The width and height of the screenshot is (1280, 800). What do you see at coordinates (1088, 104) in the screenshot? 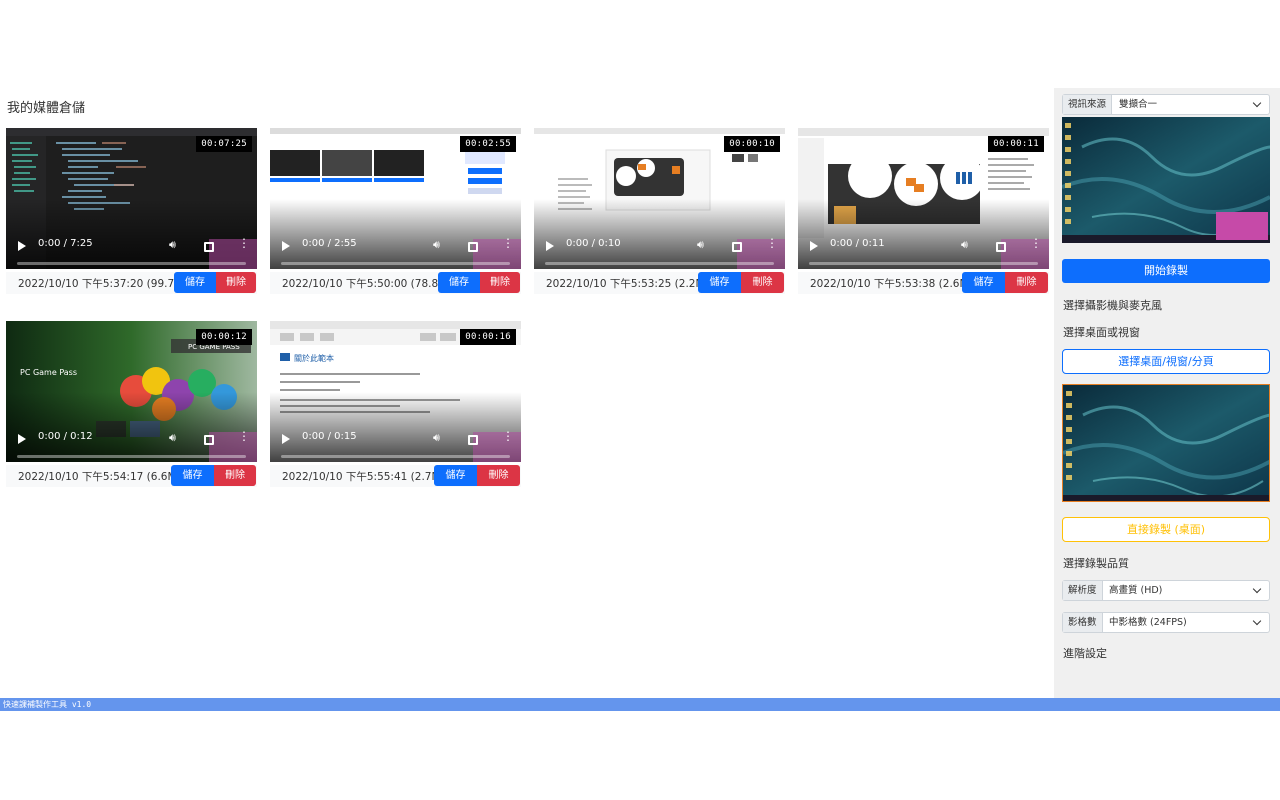
I see `source-label: 視訊來源` at bounding box center [1088, 104].